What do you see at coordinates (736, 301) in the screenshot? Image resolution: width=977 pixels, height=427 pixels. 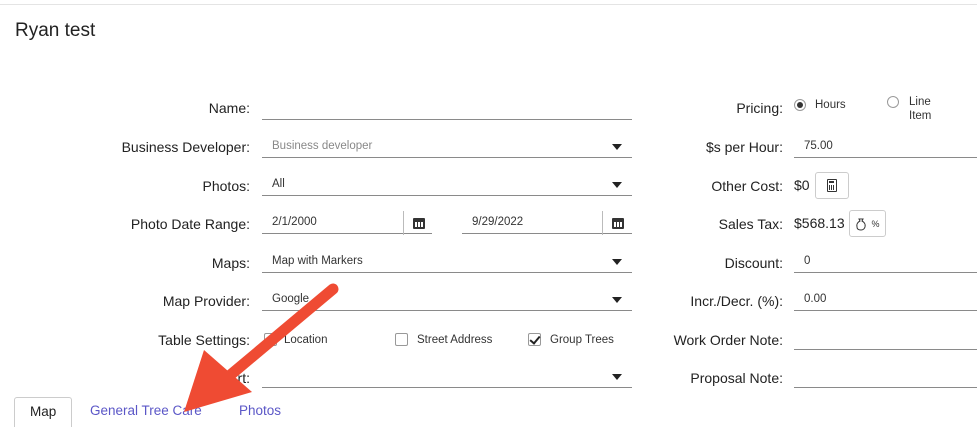 I see `incr-decr-label: Incr./Decr. (%):` at bounding box center [736, 301].